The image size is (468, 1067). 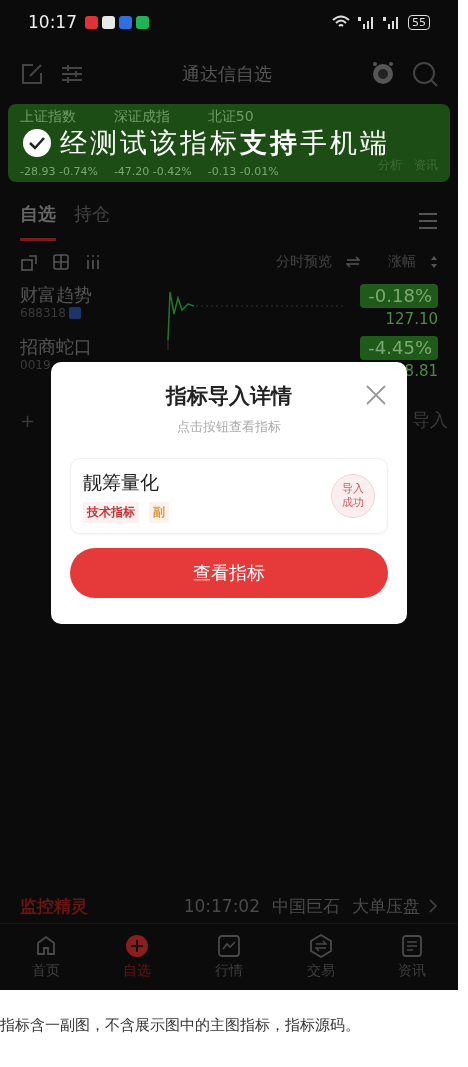 I want to click on monitor-event: 大单压盘, so click(x=386, y=906).